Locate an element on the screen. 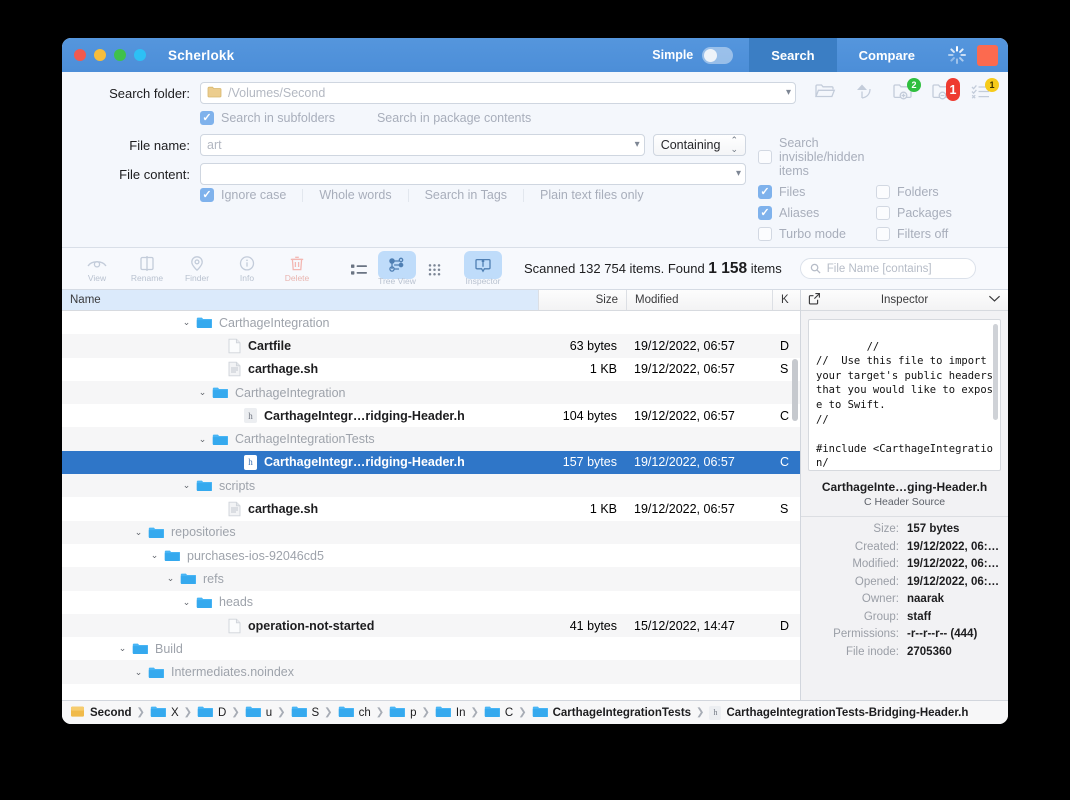 The width and height of the screenshot is (1070, 800). delete-button: Delete is located at coordinates (297, 269).